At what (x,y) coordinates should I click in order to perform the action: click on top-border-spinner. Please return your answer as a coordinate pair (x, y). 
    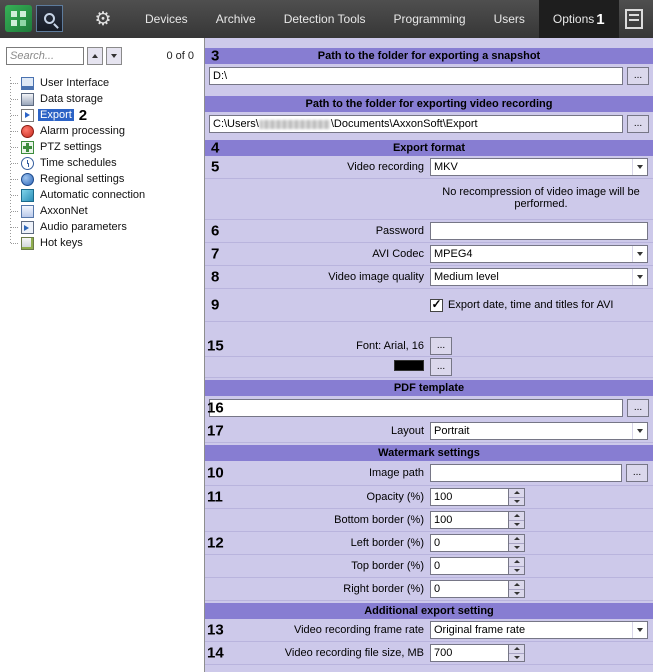
    Looking at the image, I should click on (477, 566).